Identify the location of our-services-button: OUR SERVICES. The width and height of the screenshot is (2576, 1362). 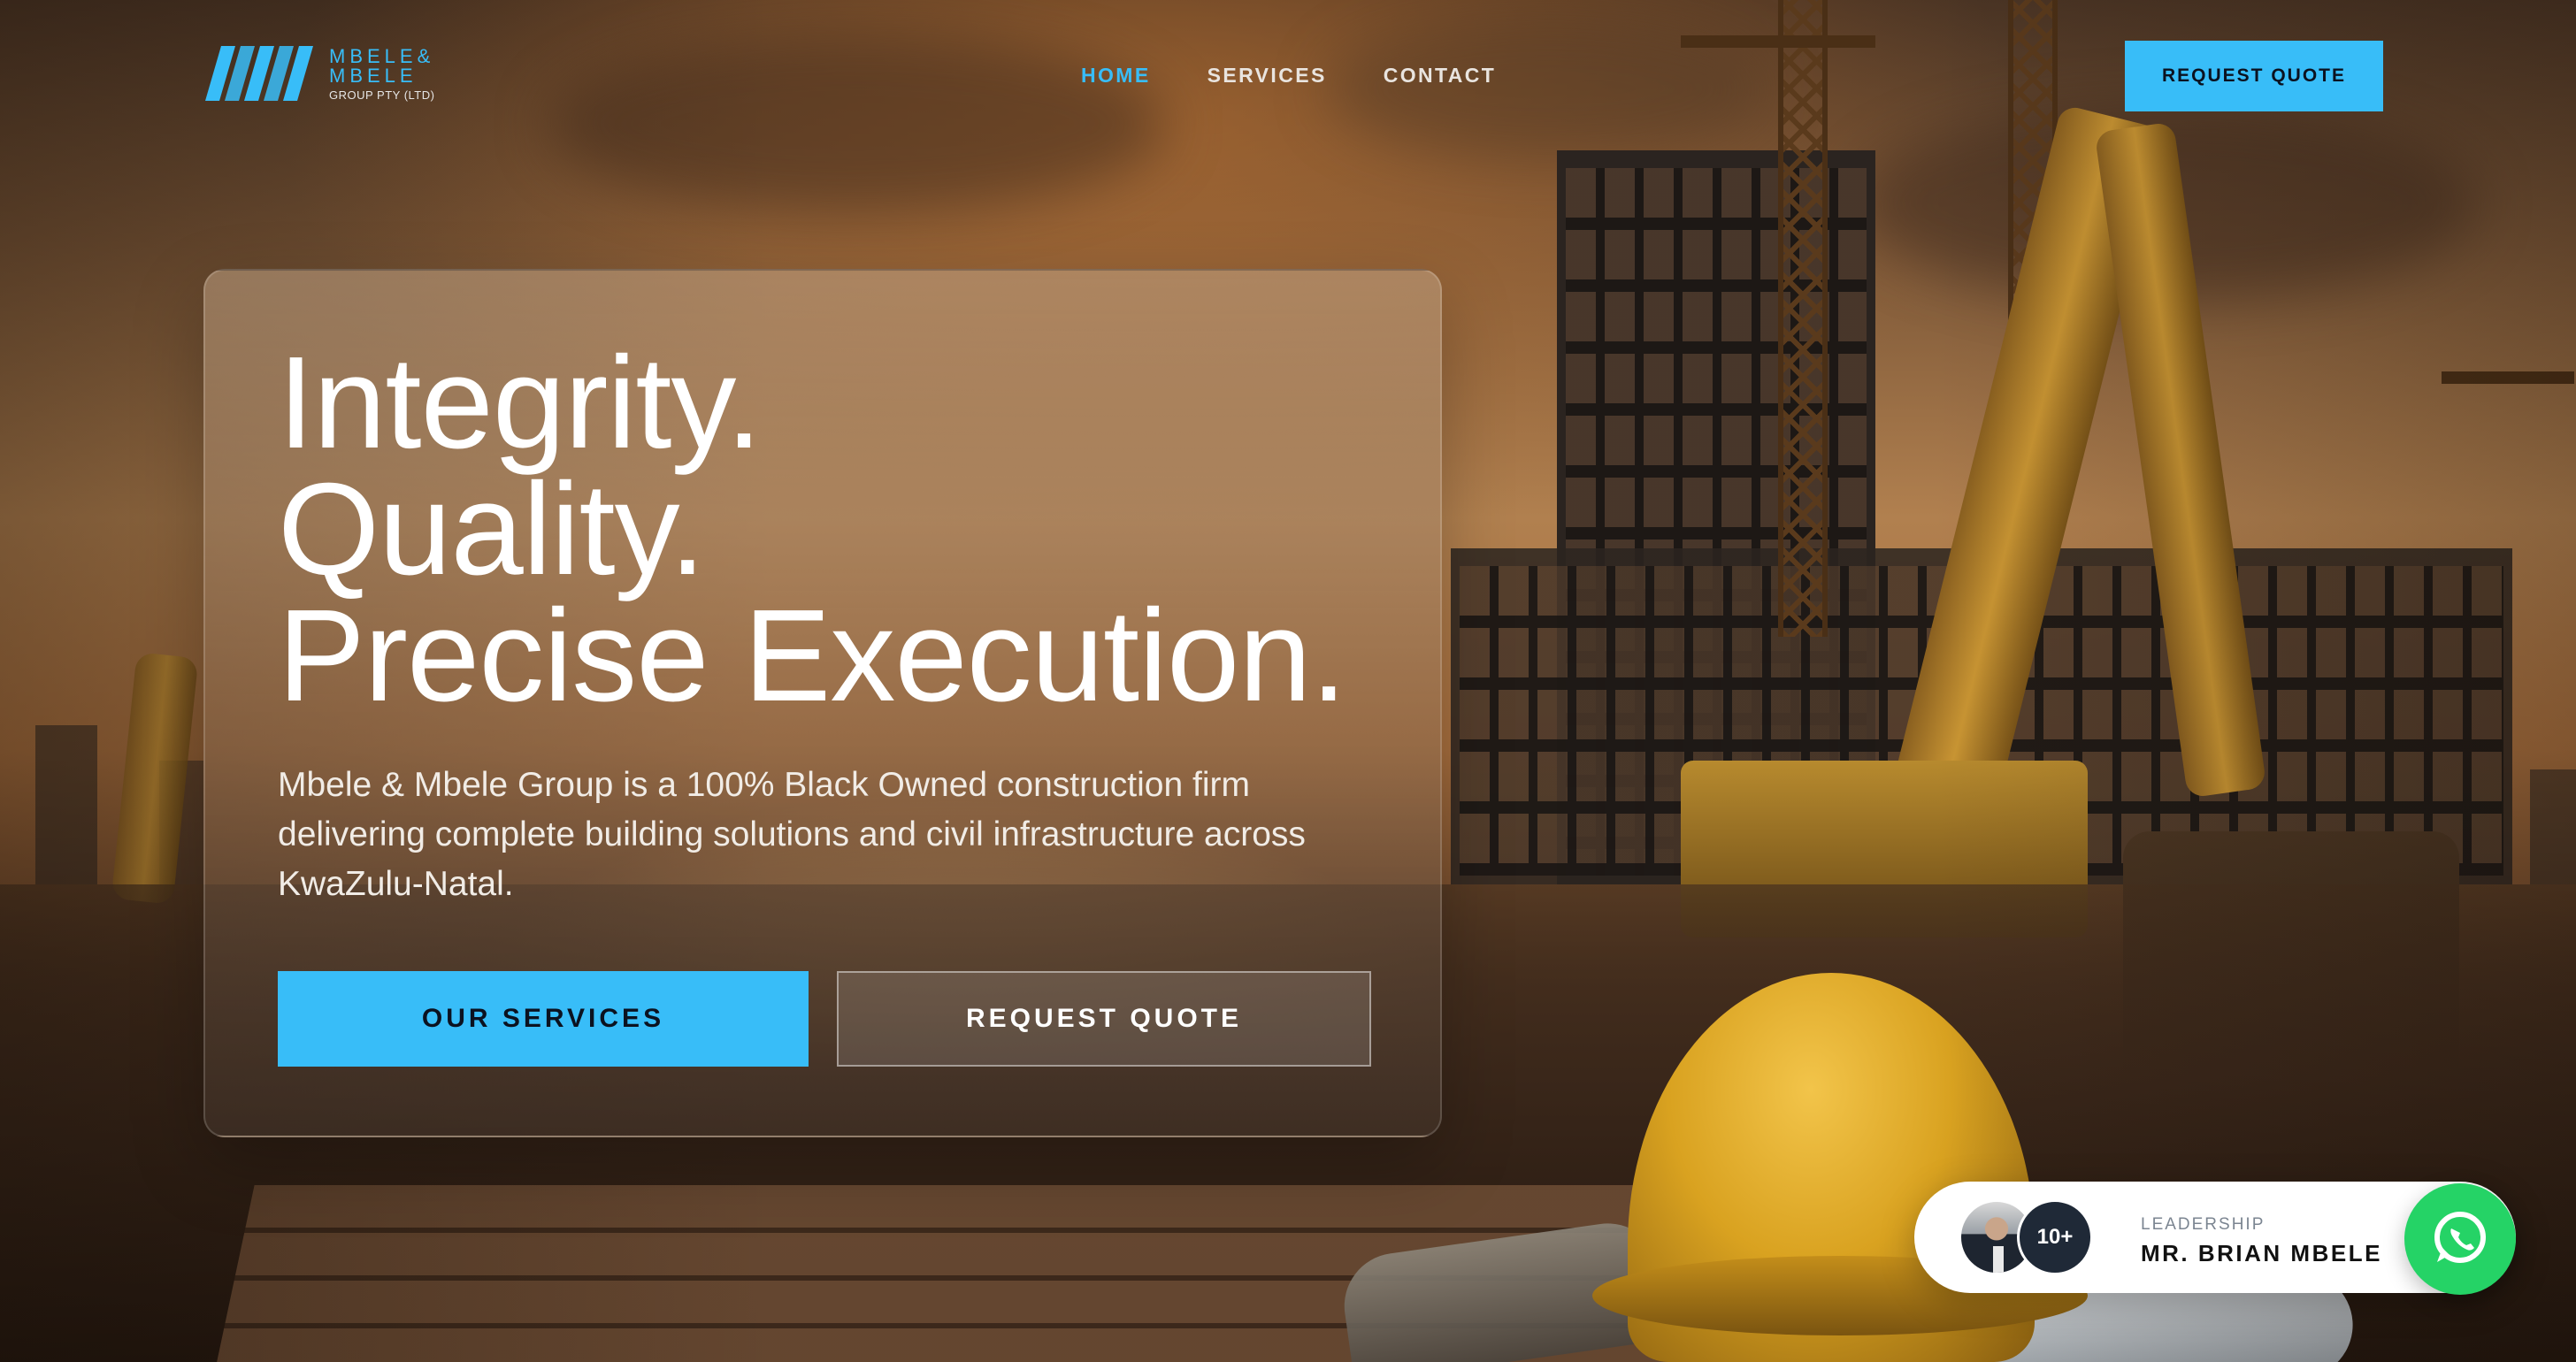
(543, 1019).